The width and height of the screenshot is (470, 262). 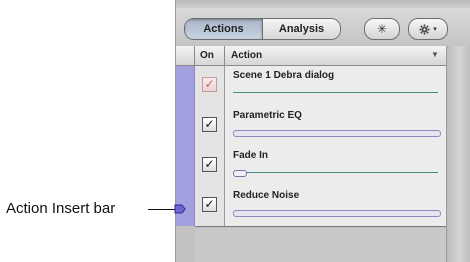 What do you see at coordinates (435, 54) in the screenshot?
I see `sort-triangle-icon: ▼` at bounding box center [435, 54].